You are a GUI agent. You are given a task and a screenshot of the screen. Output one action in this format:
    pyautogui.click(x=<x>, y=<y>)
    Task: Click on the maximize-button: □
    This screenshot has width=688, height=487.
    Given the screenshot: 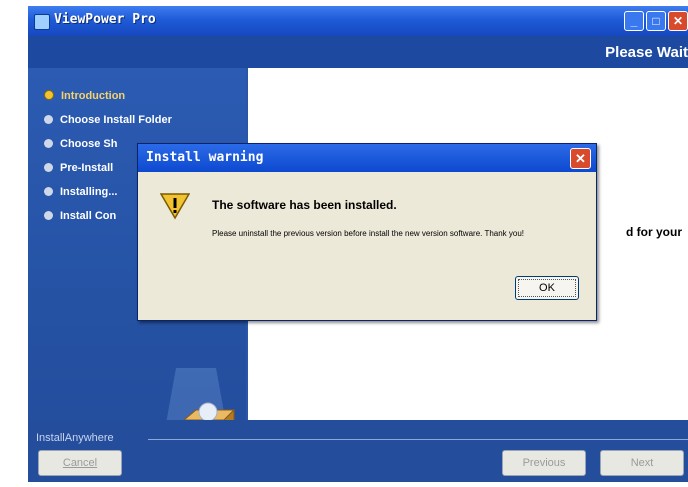 What is the action you would take?
    pyautogui.click(x=656, y=21)
    